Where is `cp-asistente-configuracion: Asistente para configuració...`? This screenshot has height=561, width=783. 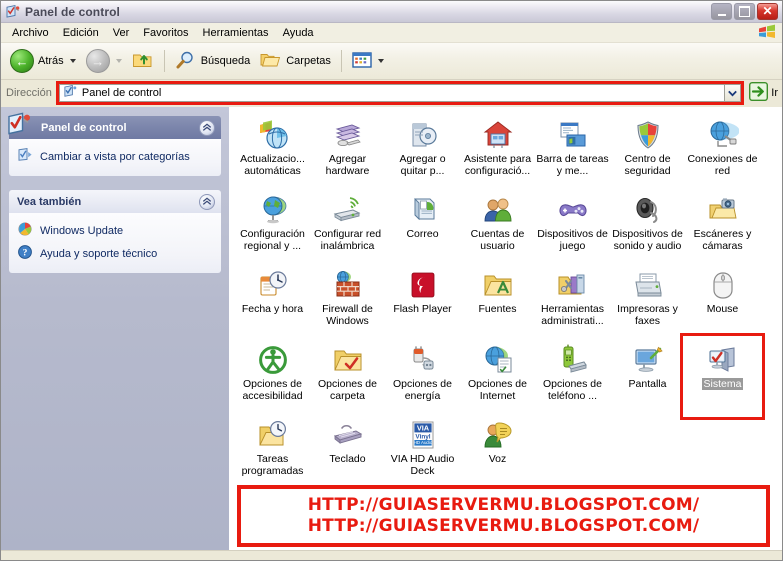
cp-asistente-configuracion: Asistente para configuració... is located at coordinates (497, 152).